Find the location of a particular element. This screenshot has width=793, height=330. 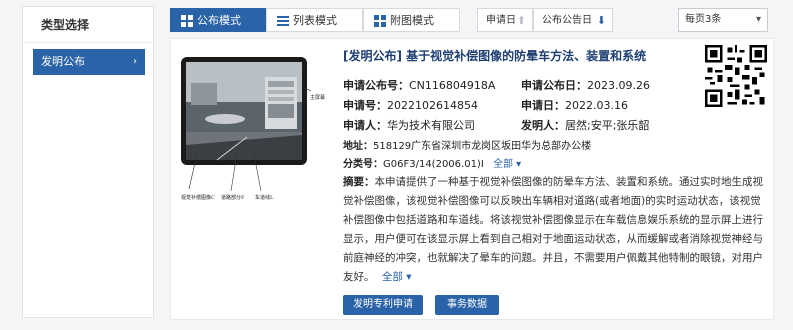

tab-publication-mode: 公布模式 is located at coordinates (218, 20).